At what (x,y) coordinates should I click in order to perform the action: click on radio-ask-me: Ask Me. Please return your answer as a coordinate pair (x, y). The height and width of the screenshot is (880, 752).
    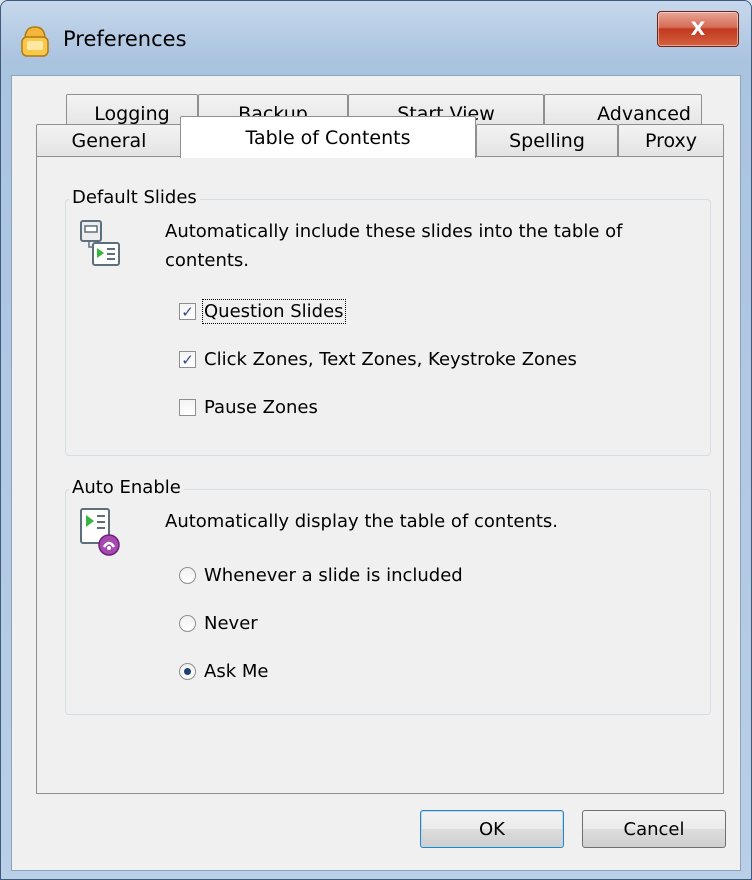
    Looking at the image, I should click on (223, 671).